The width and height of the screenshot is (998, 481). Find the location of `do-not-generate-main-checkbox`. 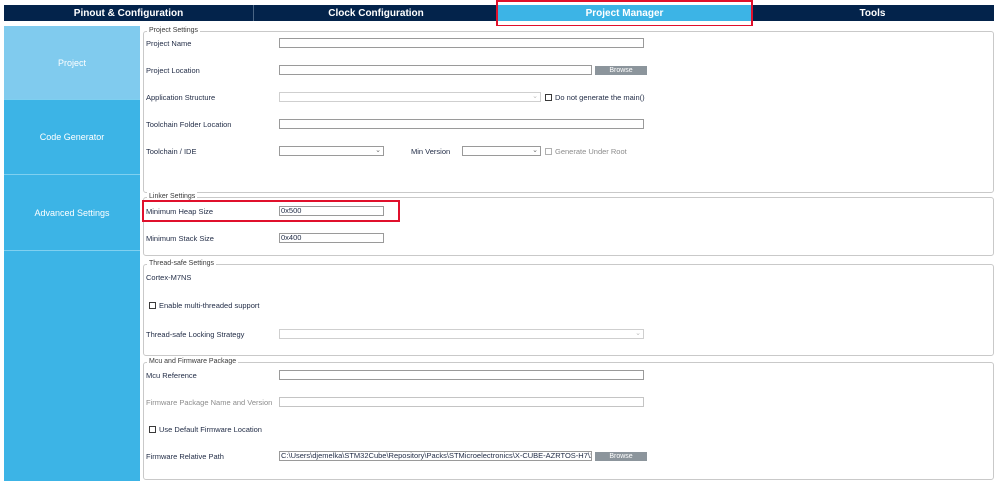

do-not-generate-main-checkbox is located at coordinates (548, 97).